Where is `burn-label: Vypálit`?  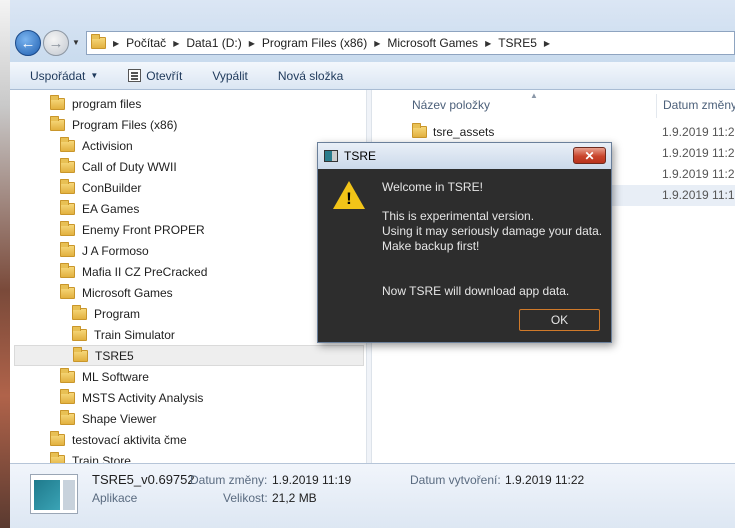
burn-label: Vypálit is located at coordinates (230, 75).